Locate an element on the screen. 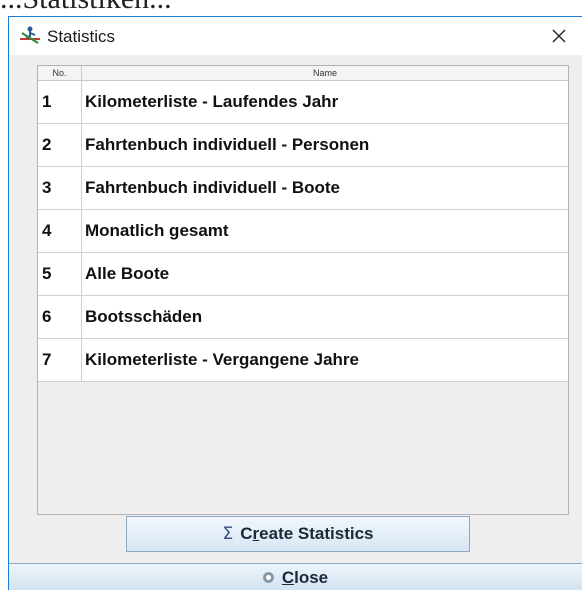 This screenshot has width=582, height=590. row-number: 6 is located at coordinates (60, 317).